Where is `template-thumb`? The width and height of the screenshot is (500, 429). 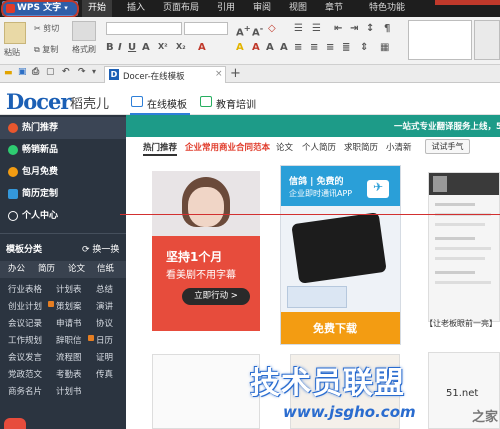 template-thumb is located at coordinates (206, 391).